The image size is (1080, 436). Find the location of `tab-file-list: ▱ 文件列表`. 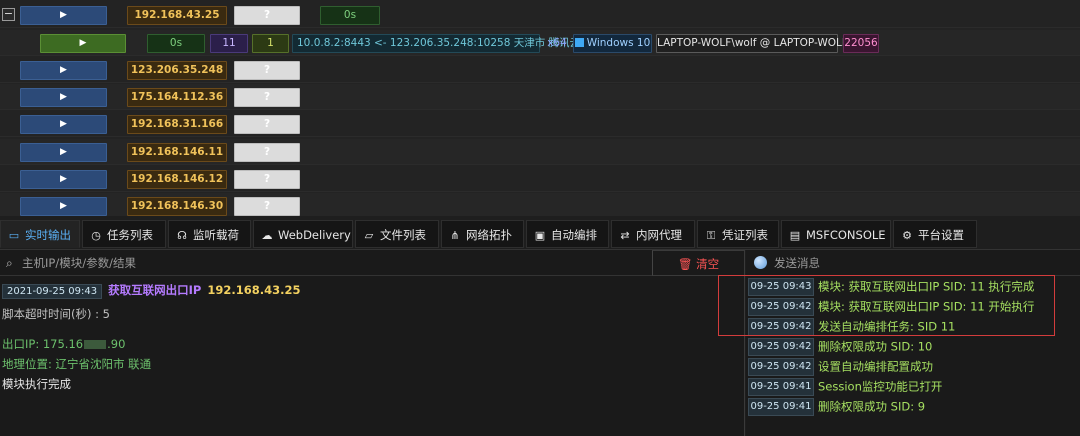

tab-file-list: ▱ 文件列表 is located at coordinates (397, 234).